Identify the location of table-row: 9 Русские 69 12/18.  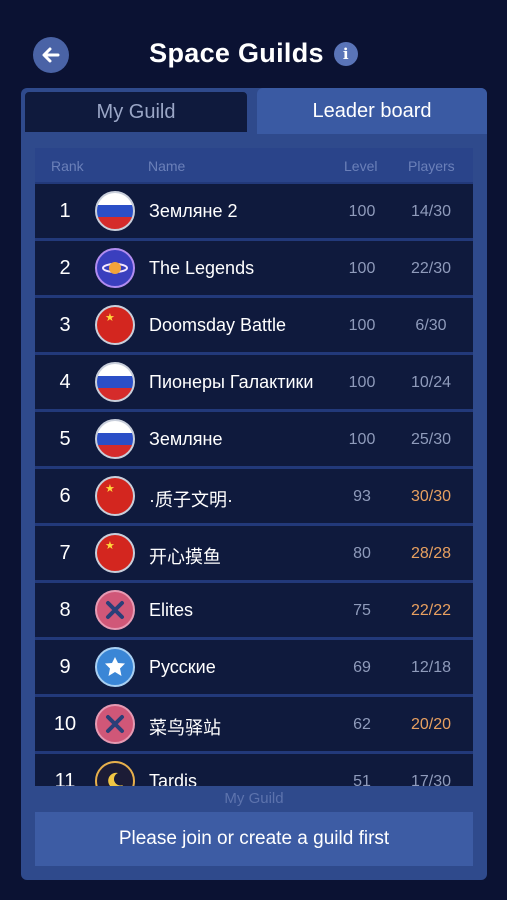
(254, 667).